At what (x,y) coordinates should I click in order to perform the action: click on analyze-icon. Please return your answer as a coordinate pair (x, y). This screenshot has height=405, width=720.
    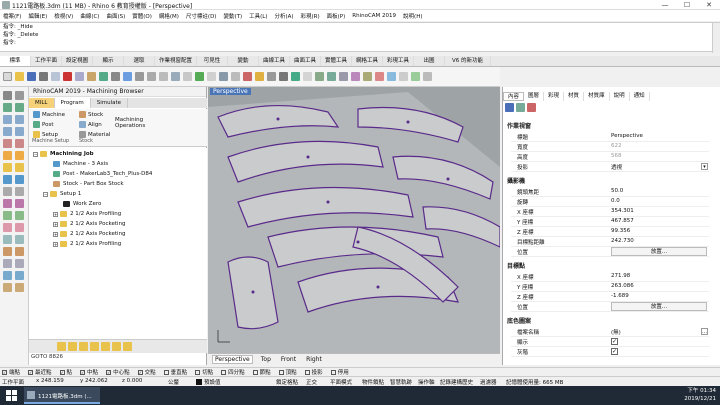
    Looking at the image, I should click on (19, 251).